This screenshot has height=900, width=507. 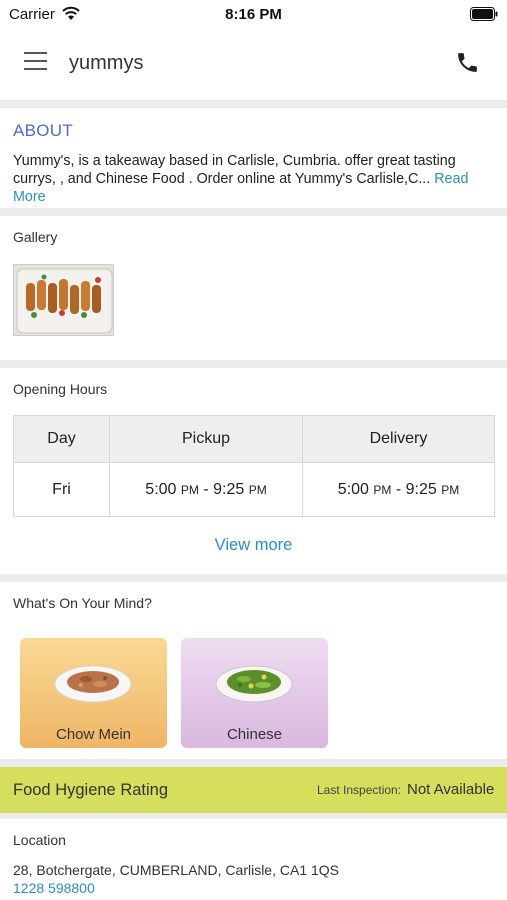 I want to click on pickup-hours-cell: 5:00 PM - 9:25 PM, so click(x=206, y=489).